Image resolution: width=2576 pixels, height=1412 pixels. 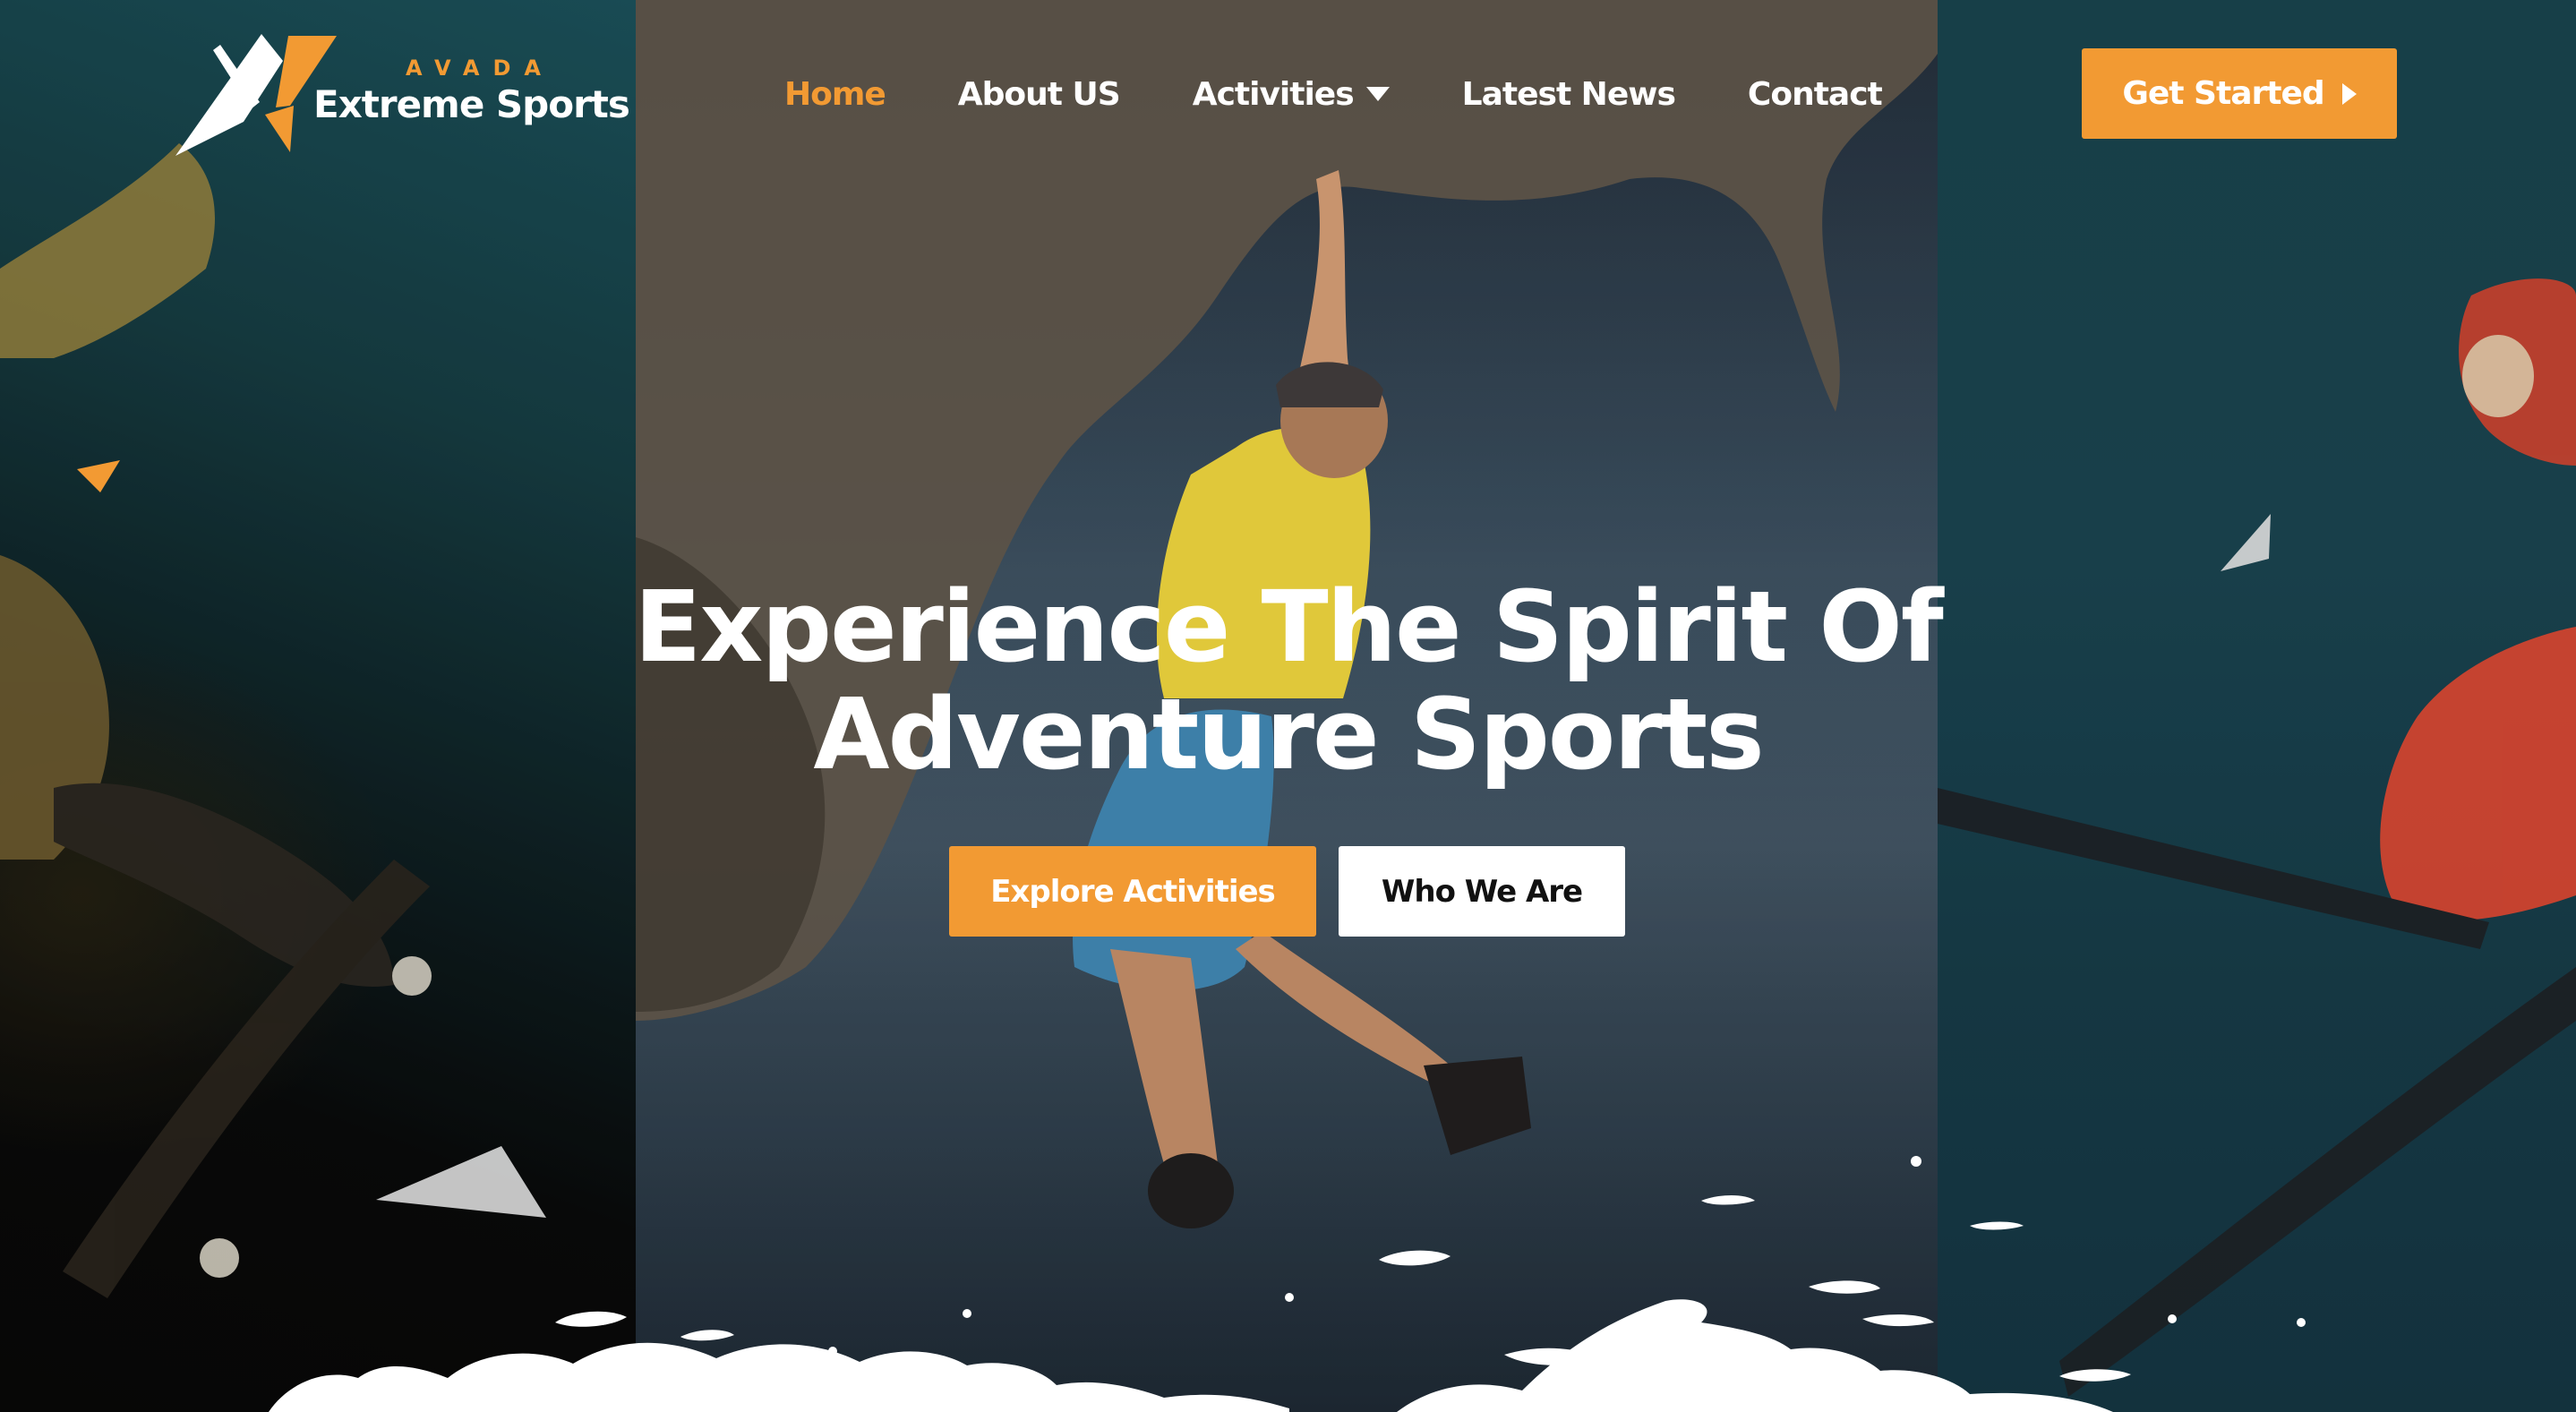 I want to click on skateboarder-figure, so click(x=216, y=720).